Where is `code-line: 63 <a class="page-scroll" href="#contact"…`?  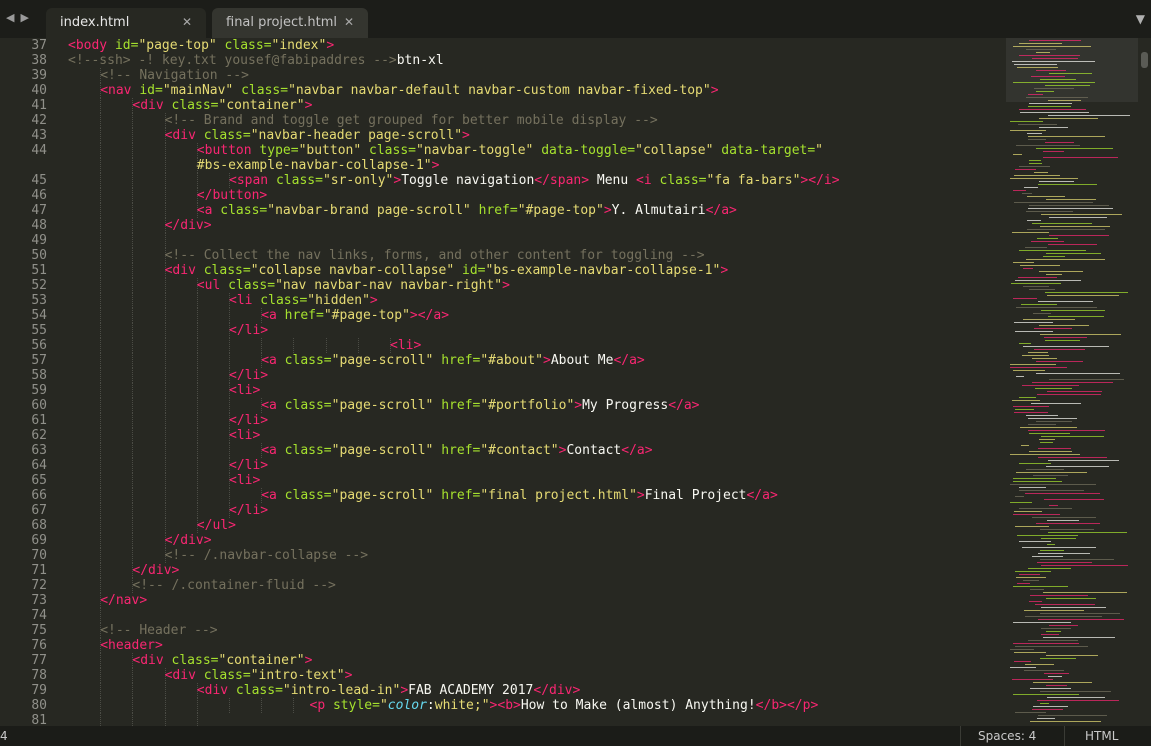 code-line: 63 <a class="page-scroll" href="#contact"… is located at coordinates (503, 450).